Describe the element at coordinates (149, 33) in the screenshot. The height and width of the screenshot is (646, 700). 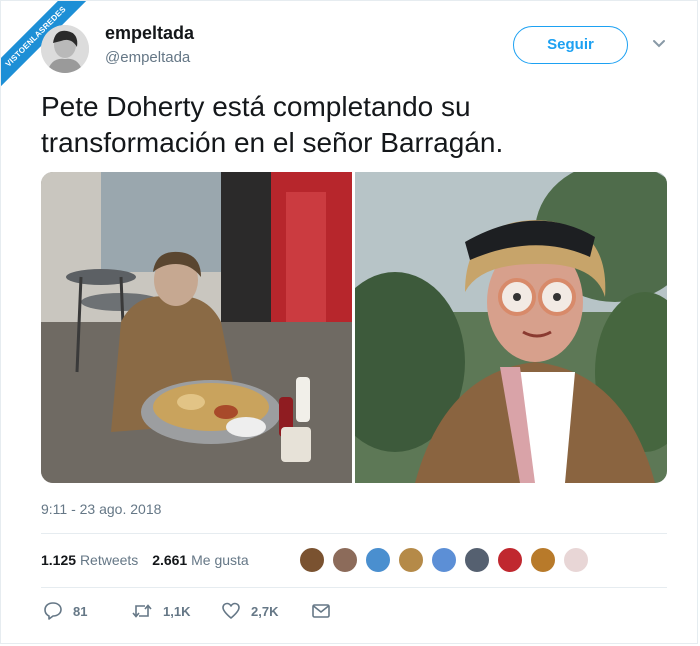
I see `author-name: empeltada` at that location.